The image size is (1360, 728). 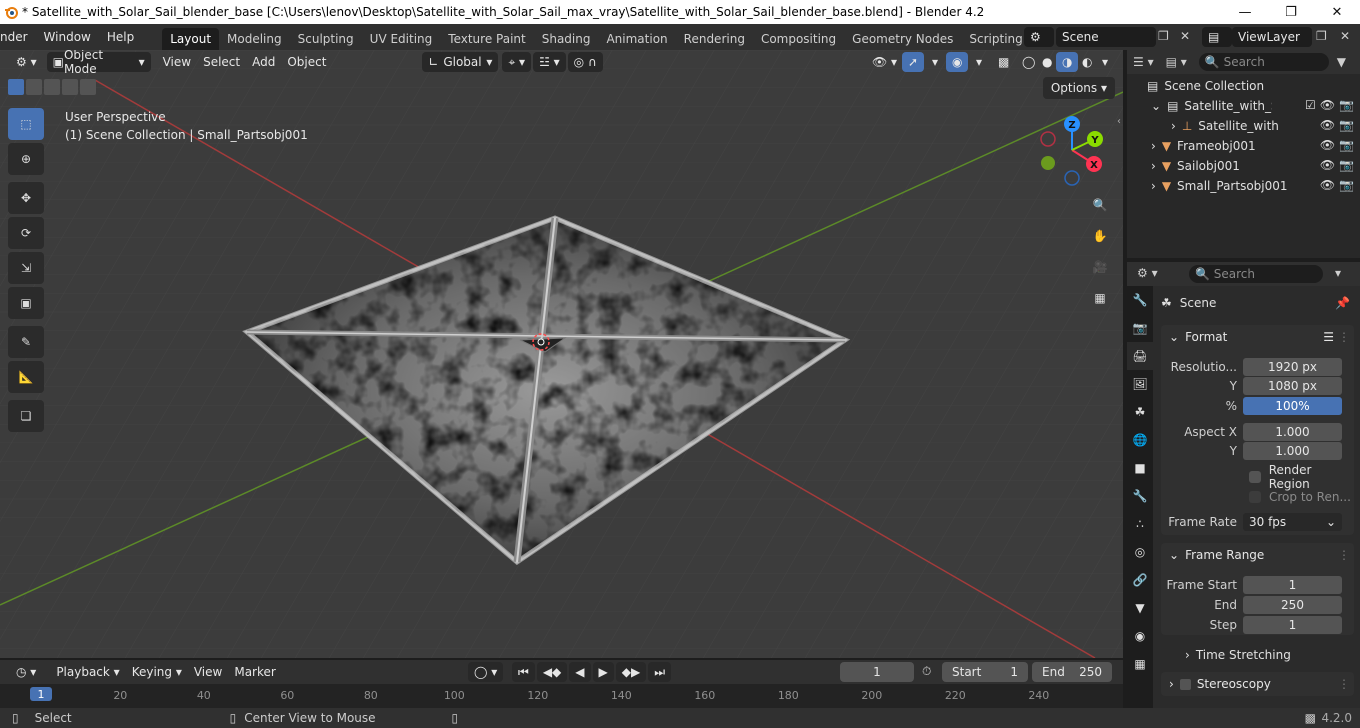 I want to click on world-tab-icon: 🌐, so click(x=1140, y=440).